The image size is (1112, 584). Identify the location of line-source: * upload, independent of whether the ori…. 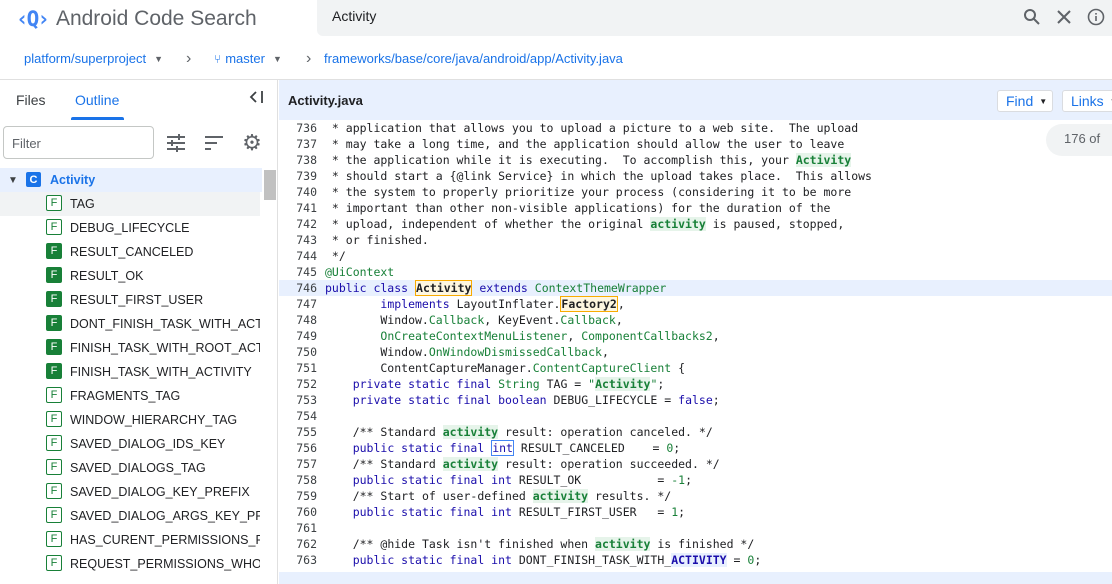
(585, 224).